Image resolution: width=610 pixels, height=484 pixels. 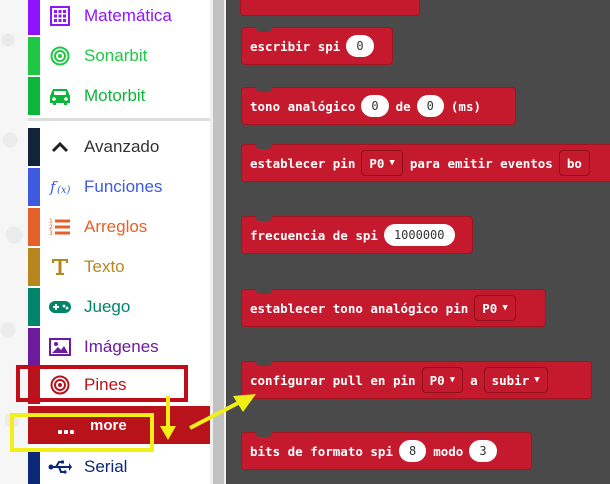 I want to click on value-input: 8, so click(x=413, y=451).